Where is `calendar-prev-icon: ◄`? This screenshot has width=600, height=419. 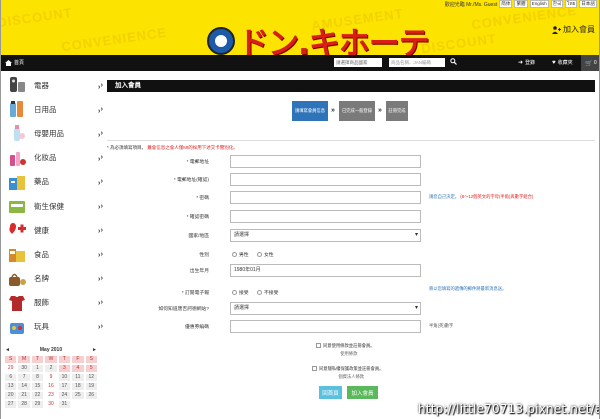
calendar-prev-icon: ◄ is located at coordinates (7, 350).